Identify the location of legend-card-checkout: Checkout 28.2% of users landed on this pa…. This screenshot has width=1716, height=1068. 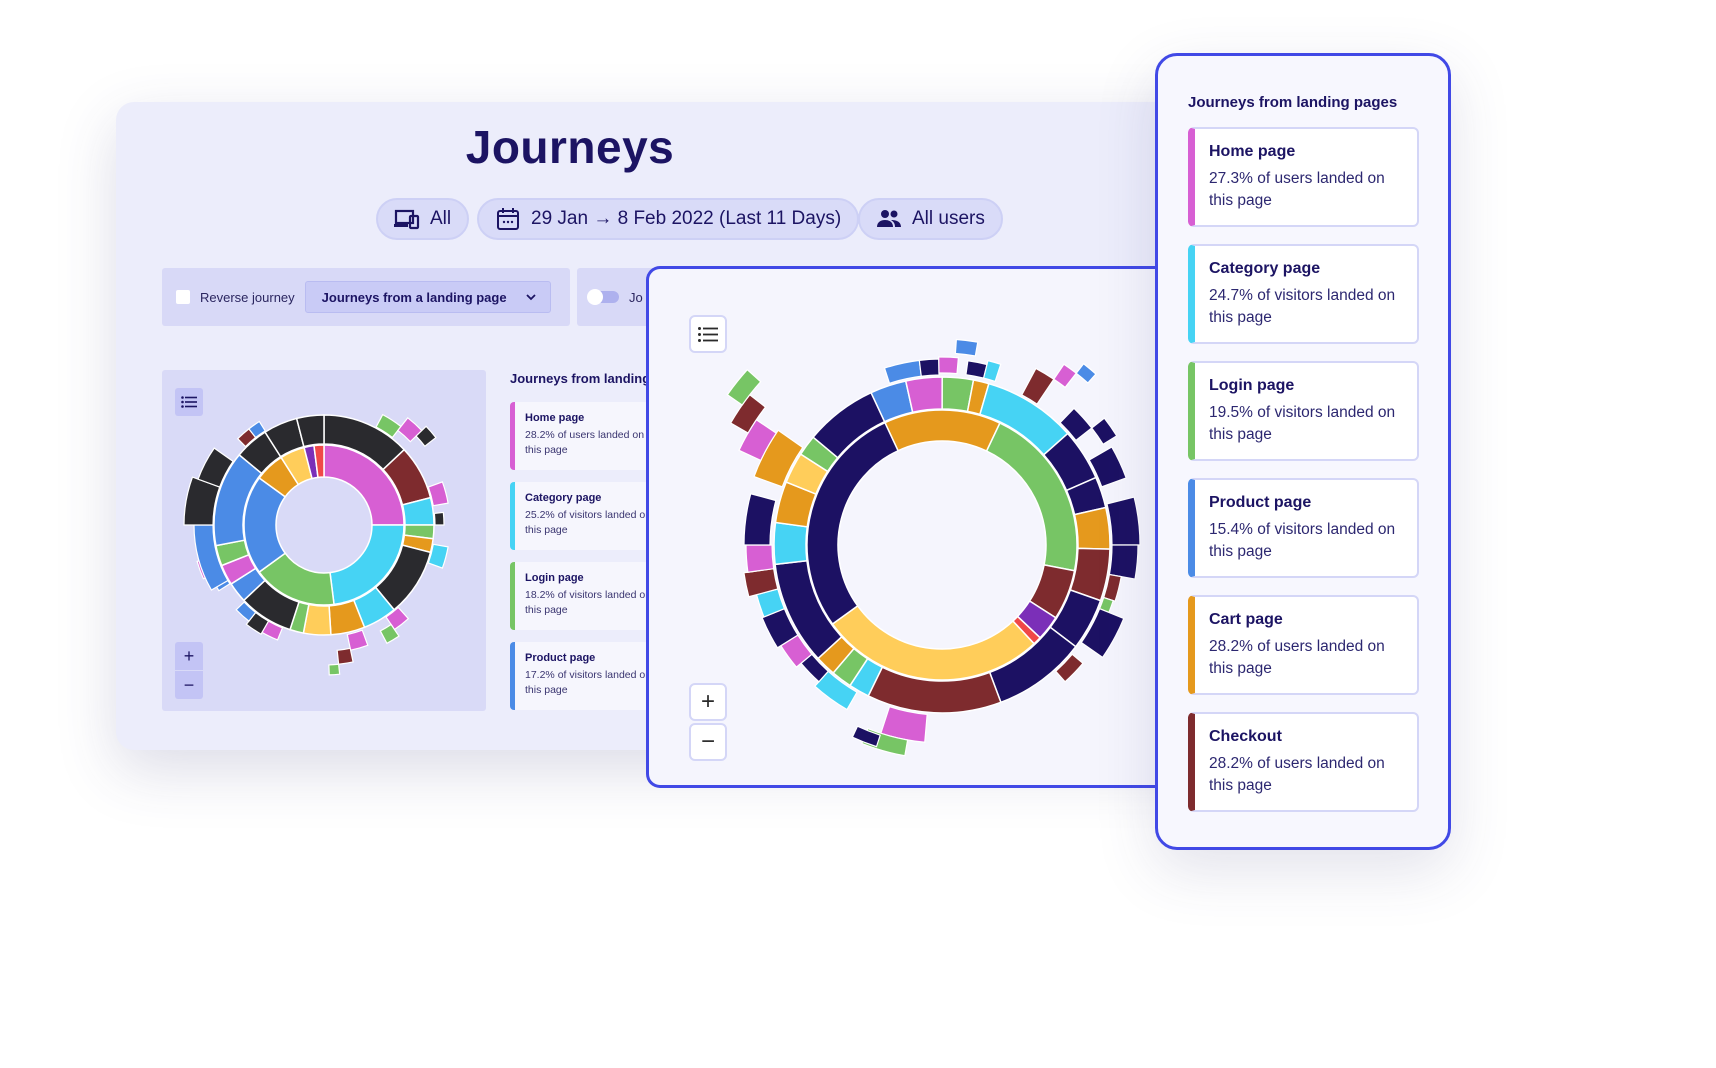
(1303, 762).